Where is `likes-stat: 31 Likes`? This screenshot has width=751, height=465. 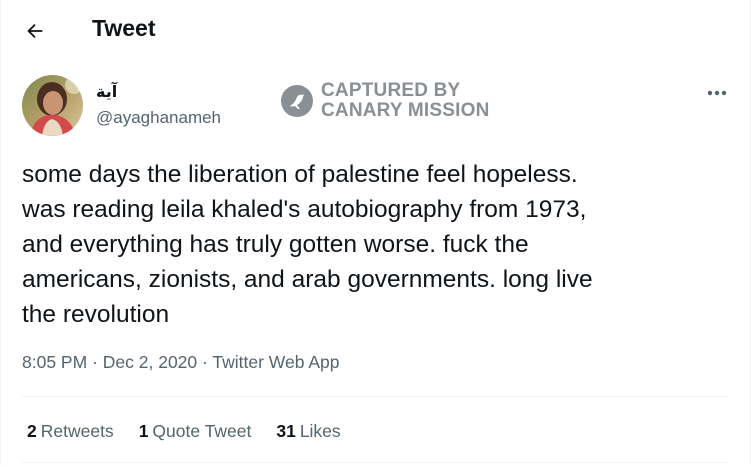 likes-stat: 31 Likes is located at coordinates (308, 431).